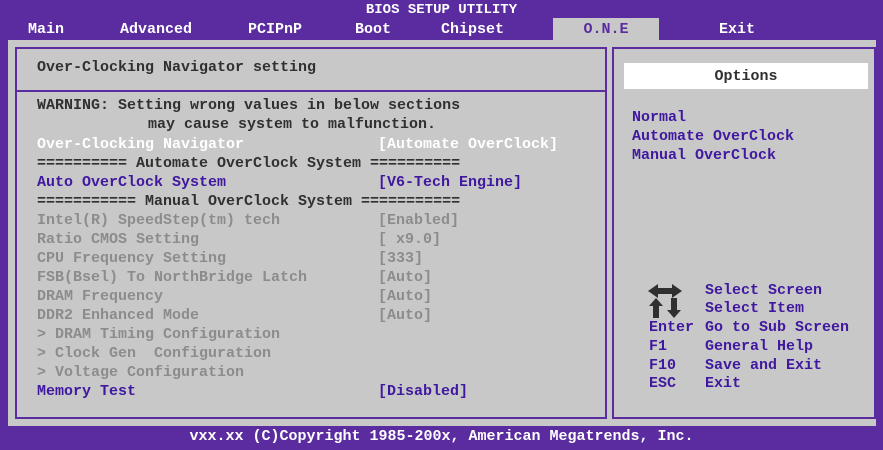 Image resolution: width=883 pixels, height=450 pixels. Describe the element at coordinates (441, 10) in the screenshot. I see `window-title: BIOS SETUP UTILITY` at that location.